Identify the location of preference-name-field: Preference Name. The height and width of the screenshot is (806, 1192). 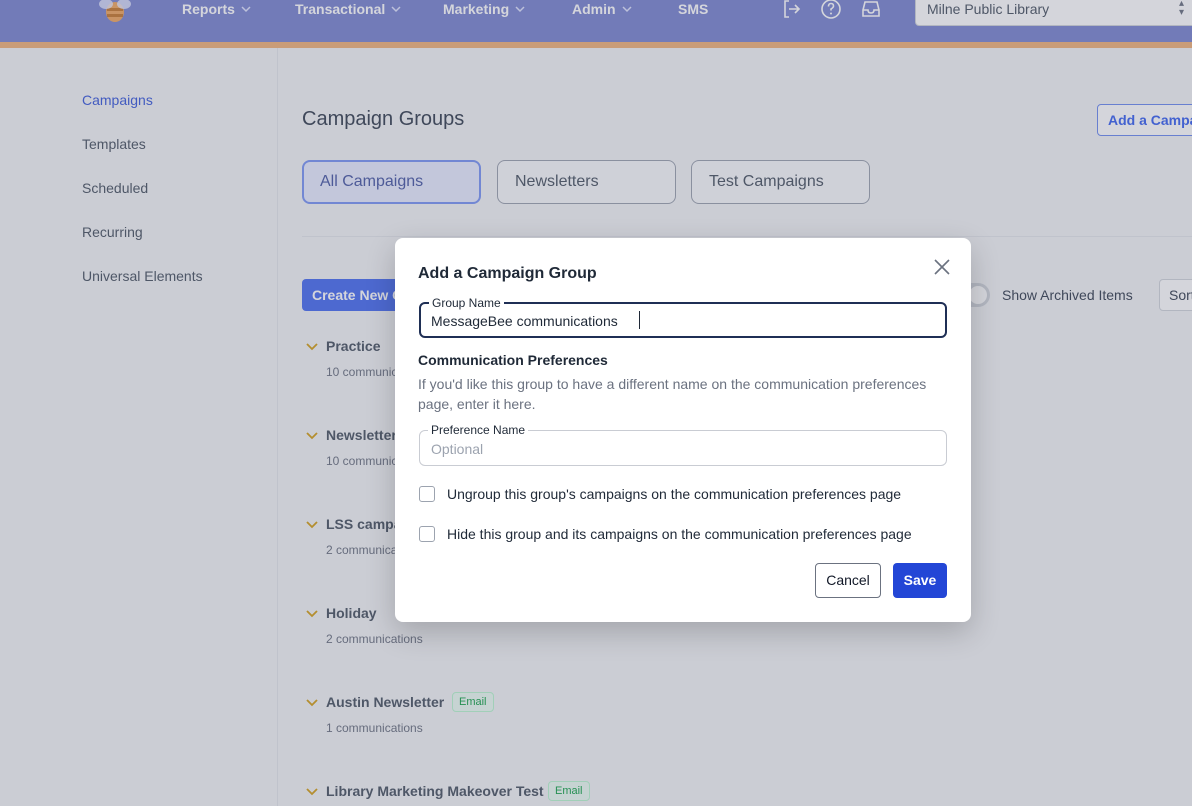
(683, 444).